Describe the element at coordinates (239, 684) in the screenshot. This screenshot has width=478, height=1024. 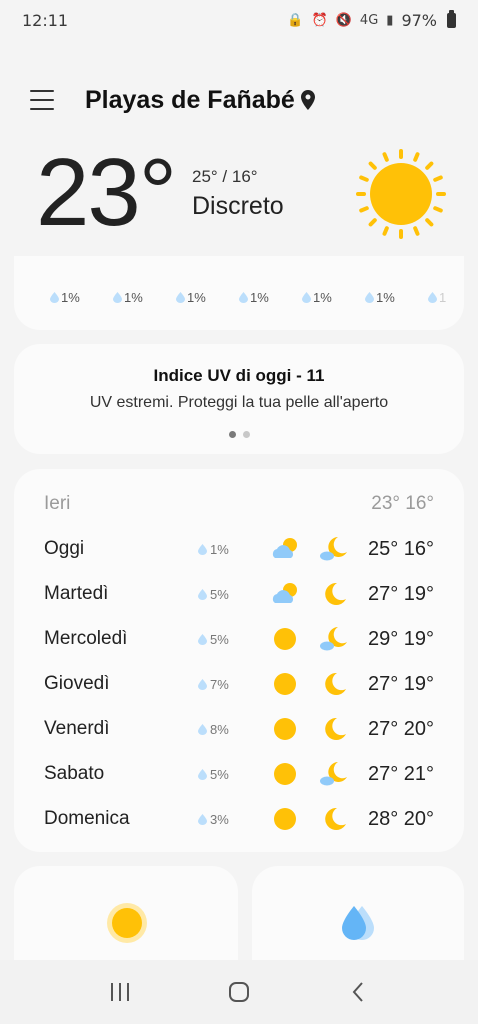
I see `day-row: Giovedì 7% 27° 19°` at that location.